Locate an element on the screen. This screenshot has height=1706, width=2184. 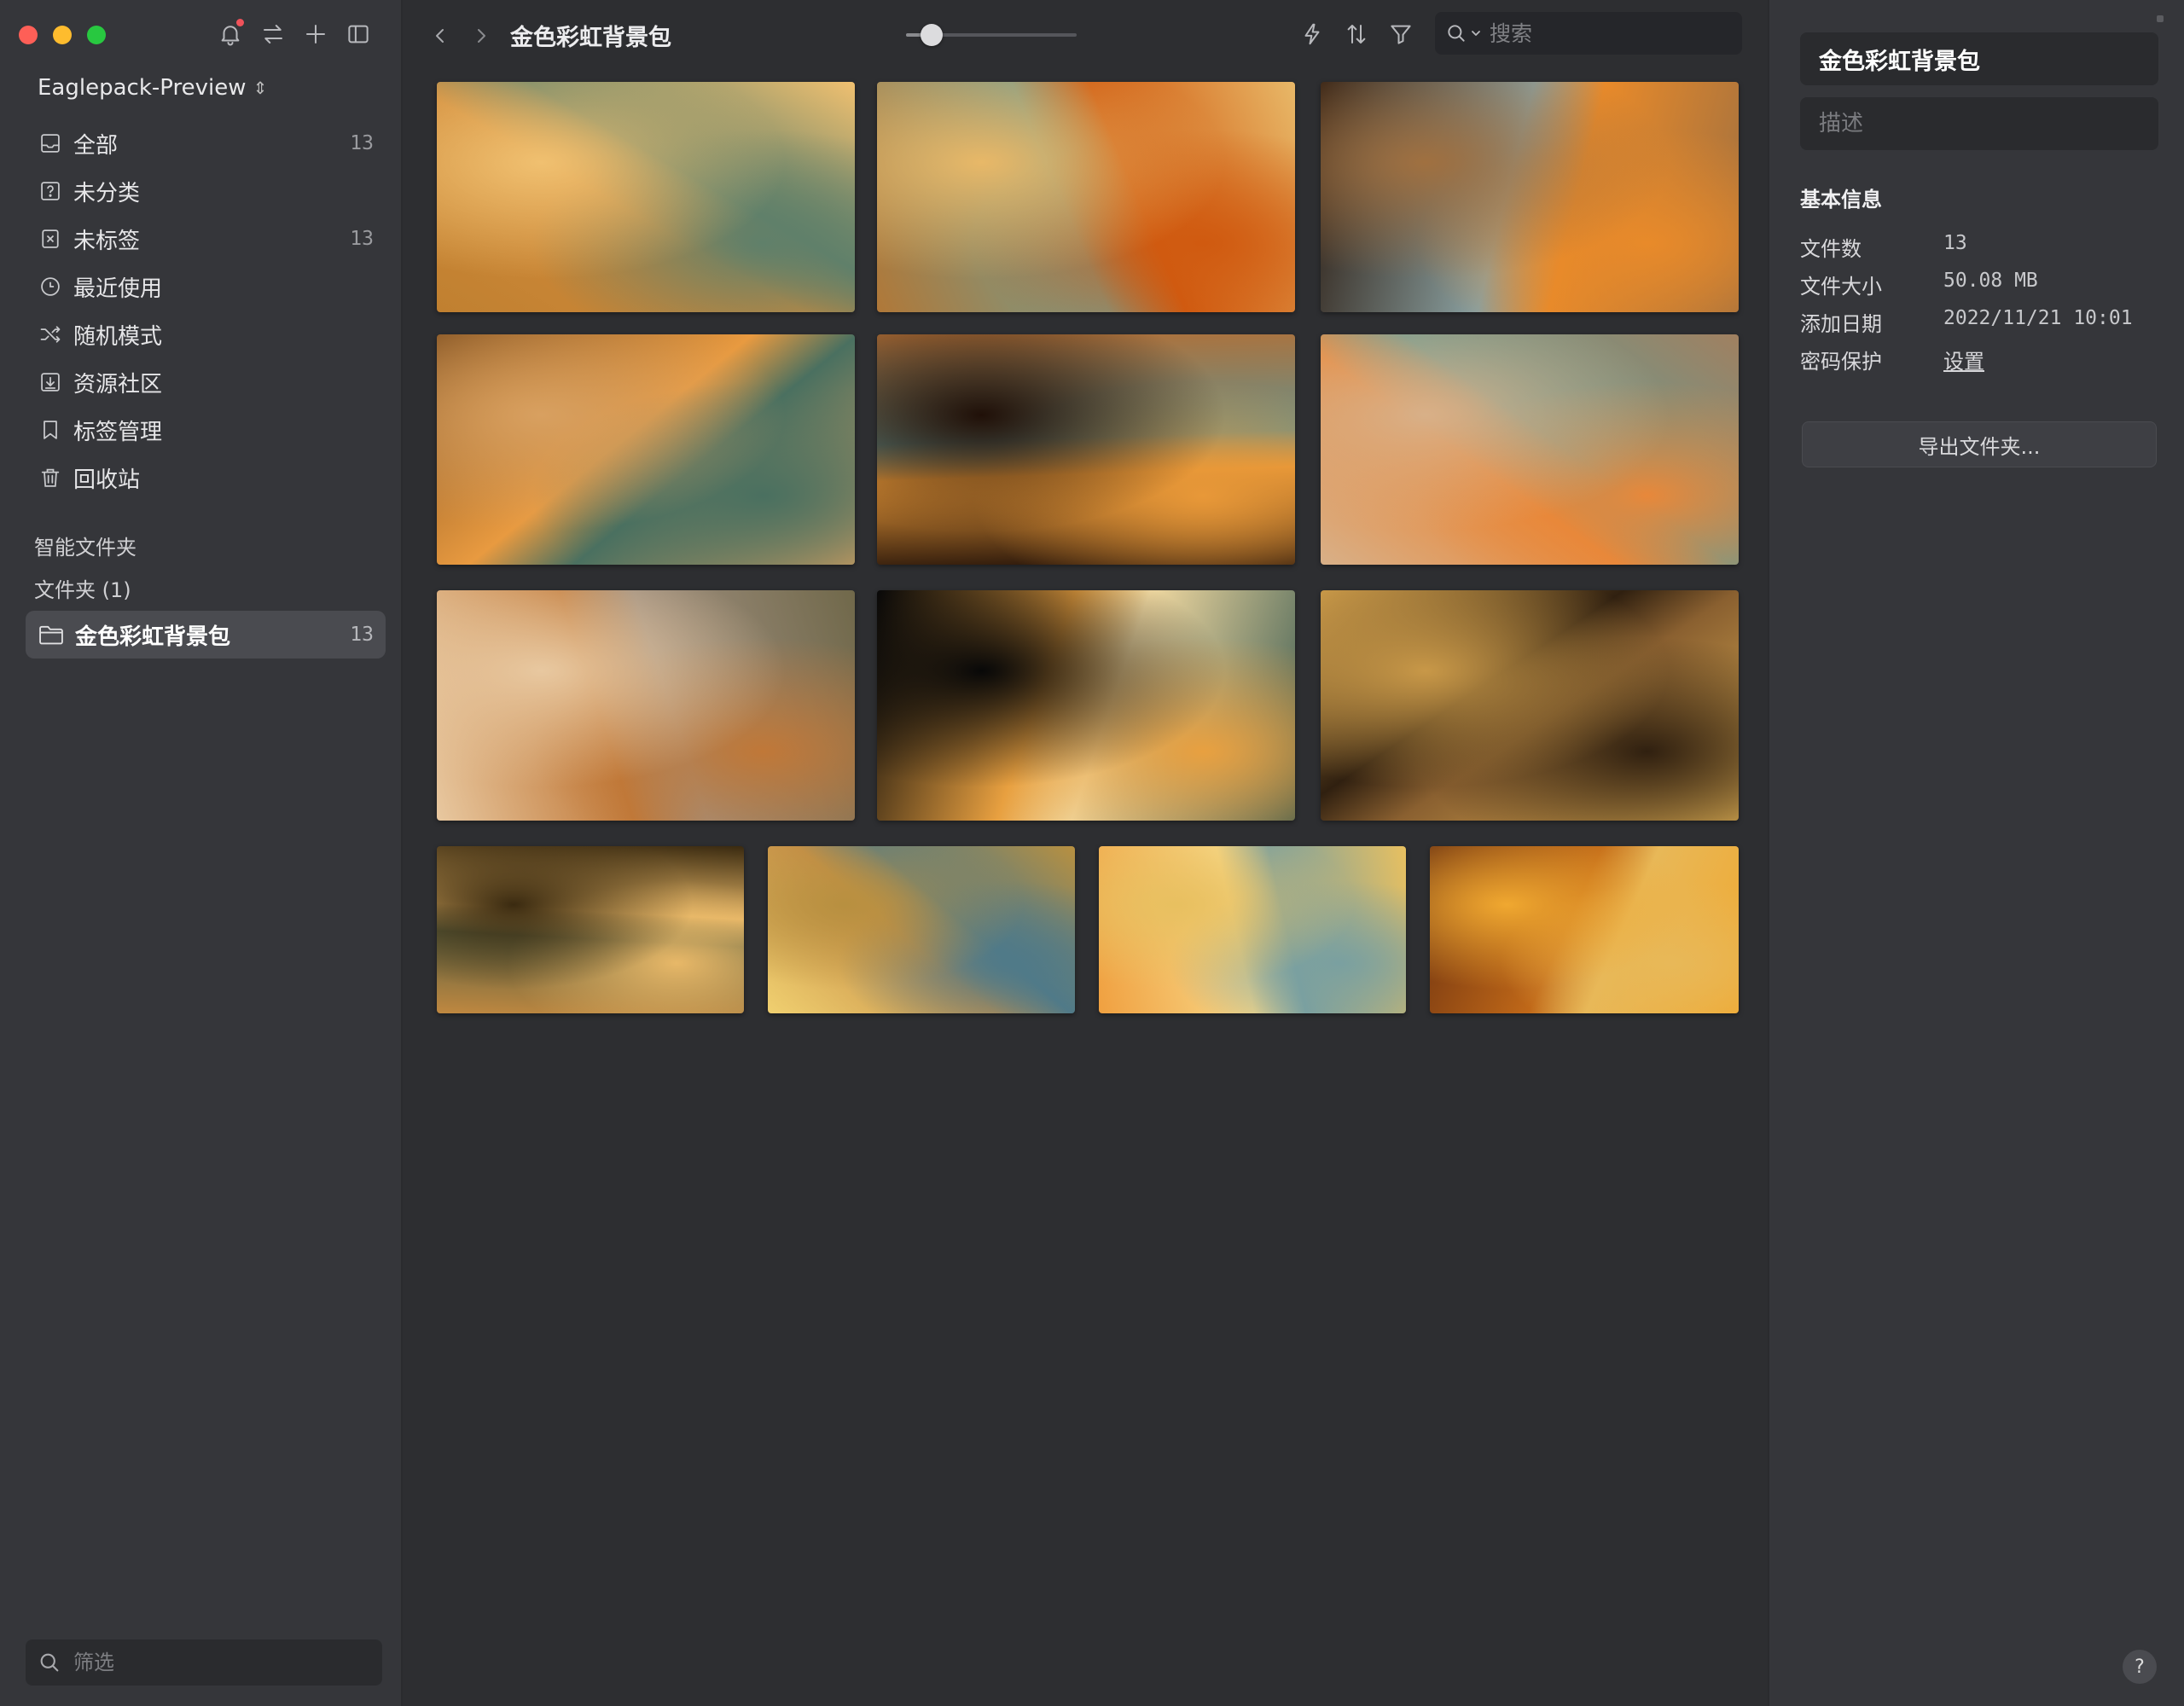
folder-label: 金色彩虹背景包 is located at coordinates (153, 637).